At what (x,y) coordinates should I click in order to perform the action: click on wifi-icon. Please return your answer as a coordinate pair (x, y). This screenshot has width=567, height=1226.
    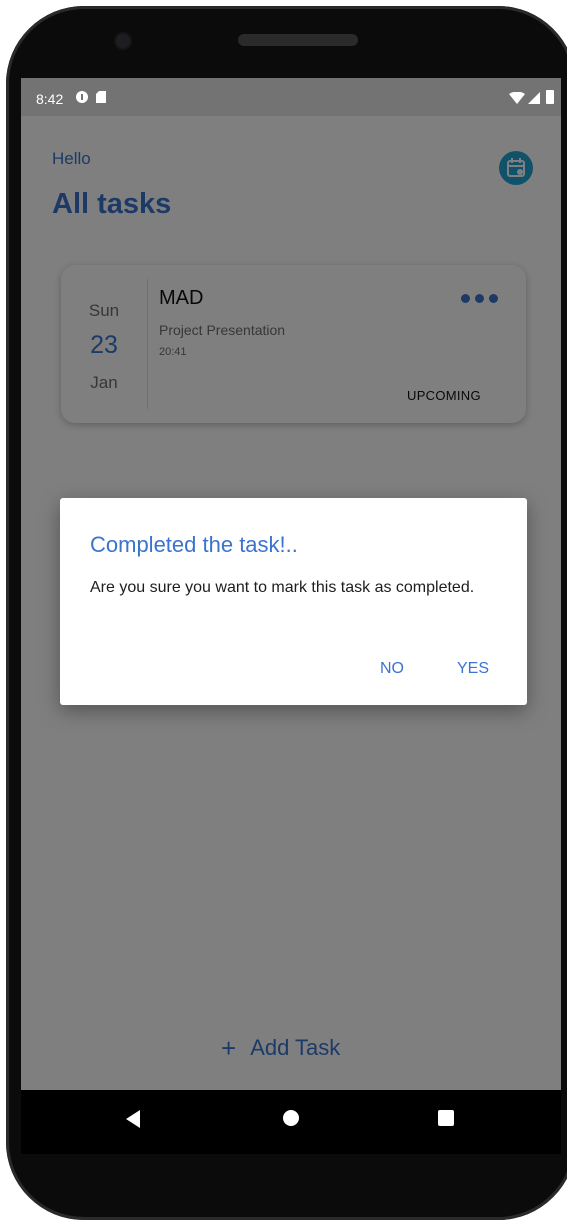
    Looking at the image, I should click on (517, 98).